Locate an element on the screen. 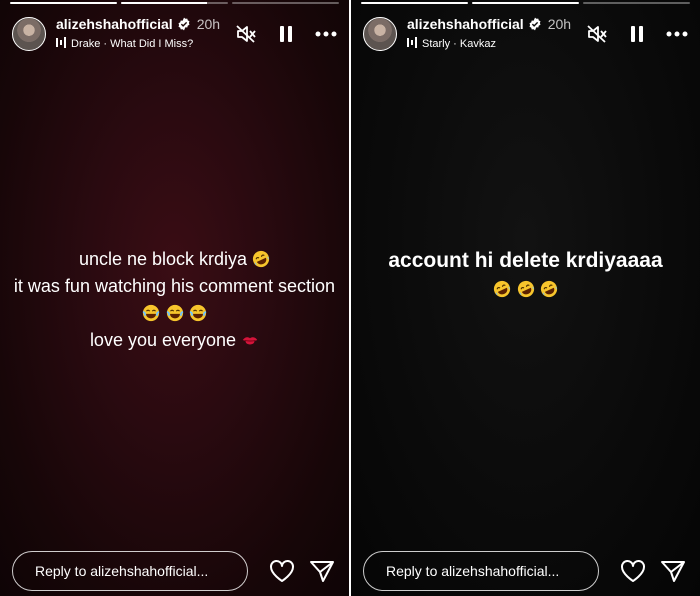  kiss-mark-emoji-icon is located at coordinates (250, 339).